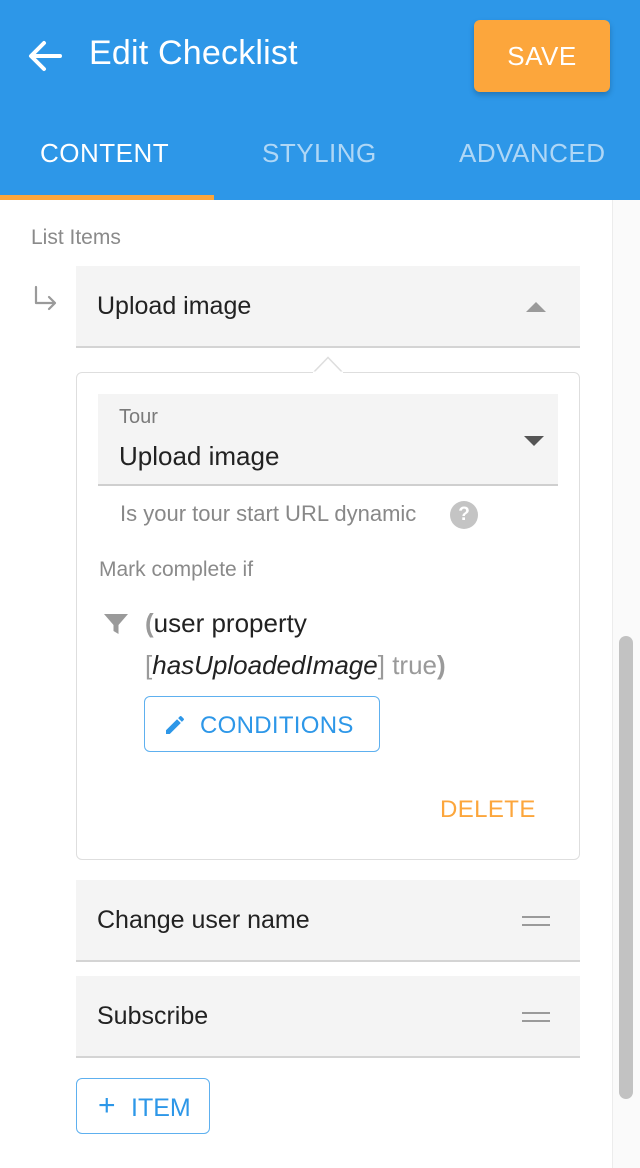  I want to click on open-paren: (, so click(149, 623).